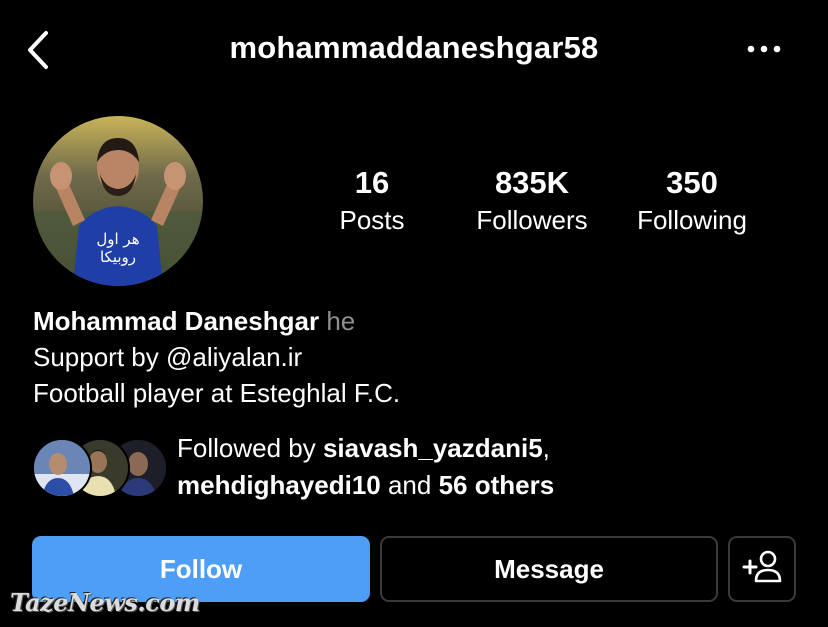 This screenshot has width=828, height=627. I want to click on following-label: Following, so click(692, 220).